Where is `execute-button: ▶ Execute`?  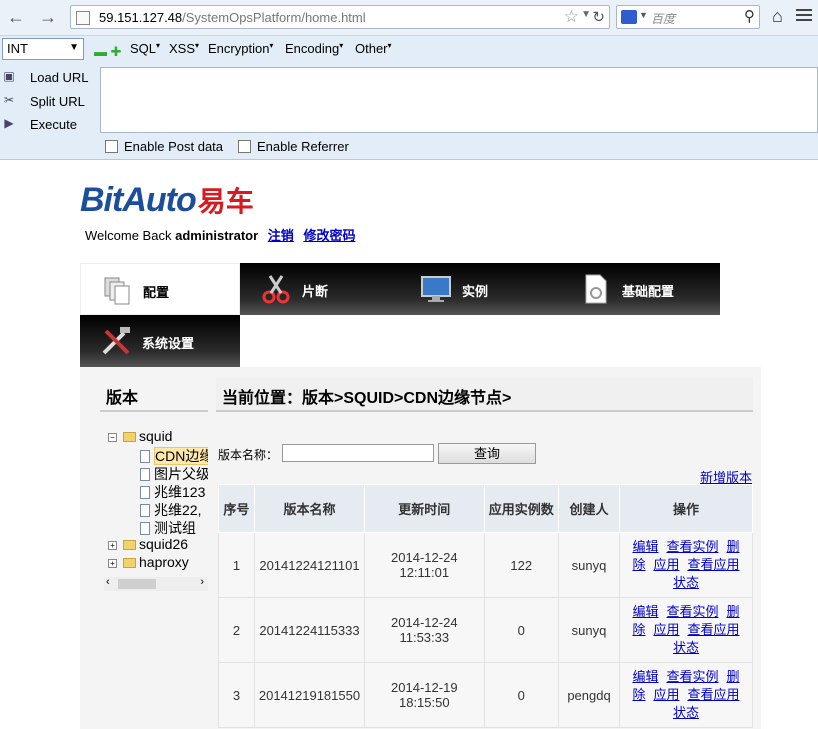 execute-button: ▶ Execute is located at coordinates (47, 125).